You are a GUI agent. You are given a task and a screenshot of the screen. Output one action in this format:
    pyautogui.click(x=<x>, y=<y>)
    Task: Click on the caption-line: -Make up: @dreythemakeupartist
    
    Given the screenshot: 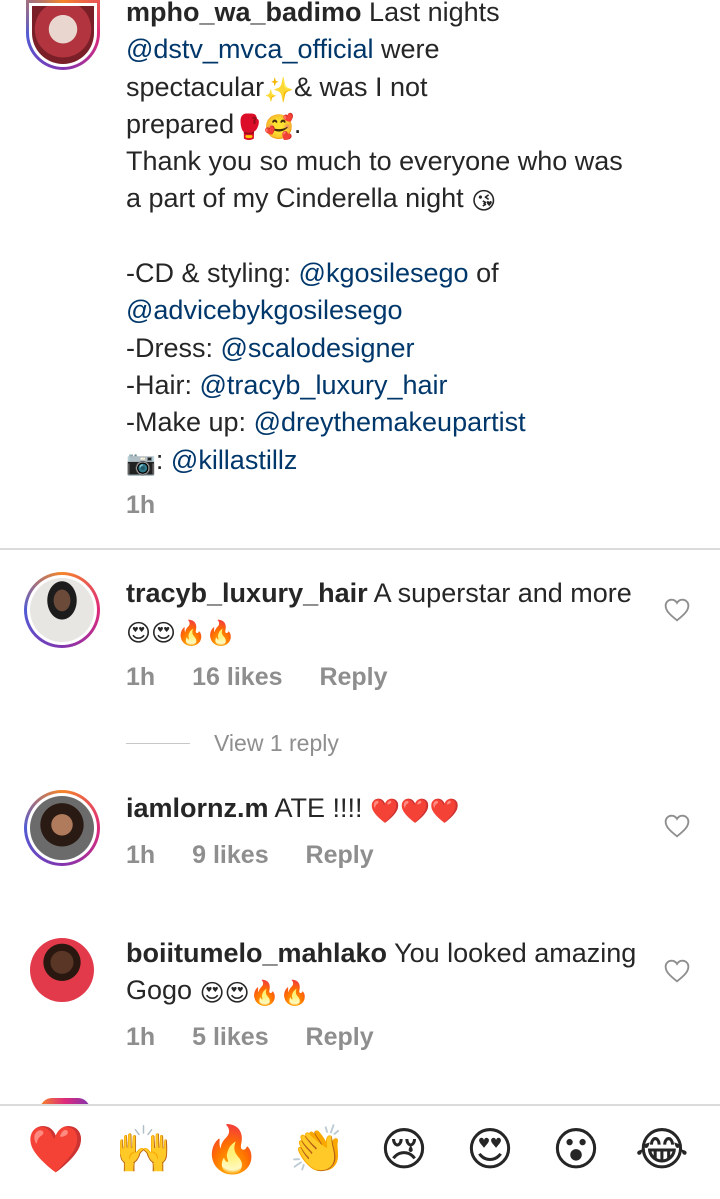 What is the action you would take?
    pyautogui.click(x=406, y=422)
    